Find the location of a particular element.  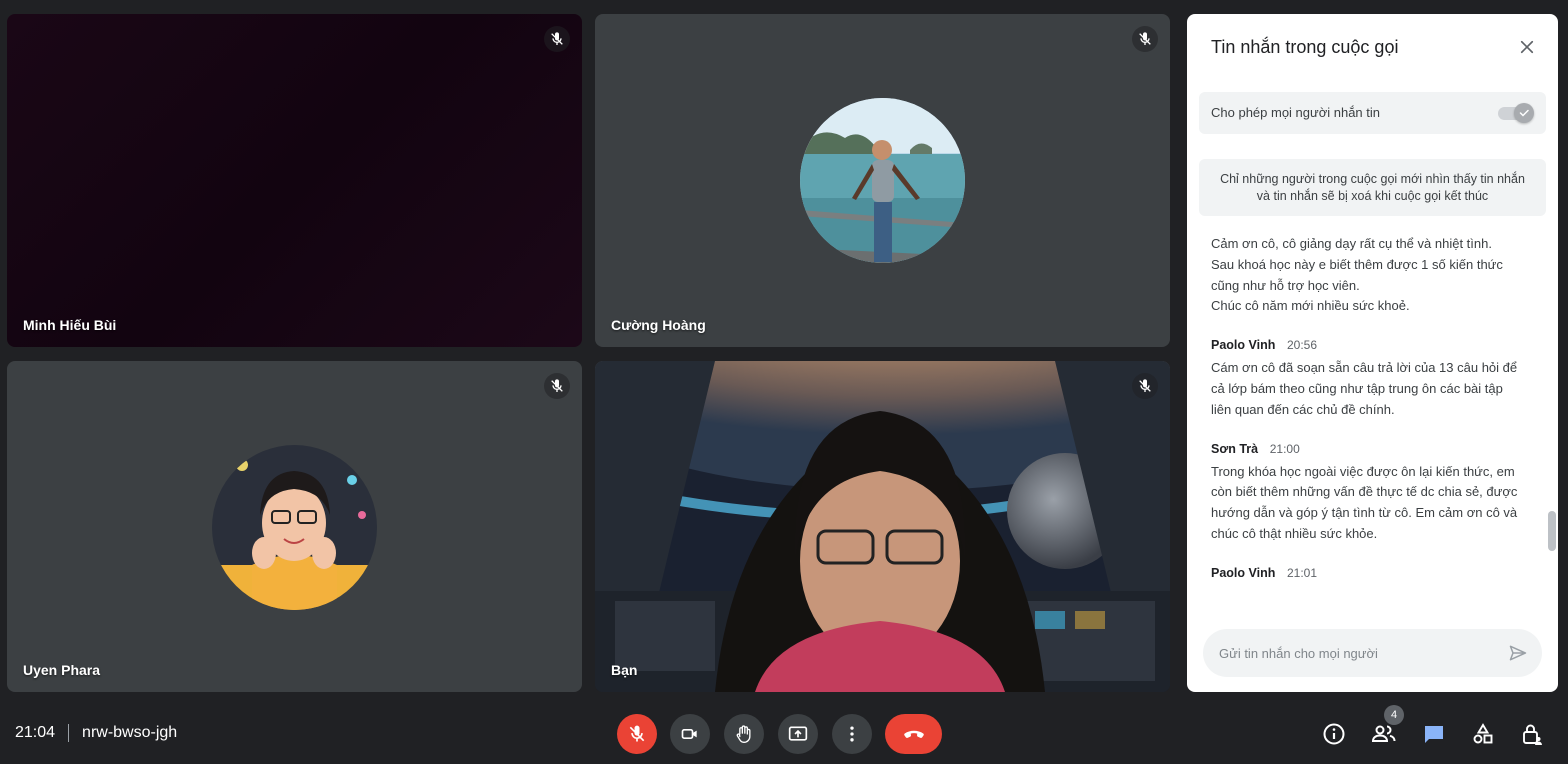

message-text: cũng như hỗ trợ học viên. is located at coordinates (1285, 285).